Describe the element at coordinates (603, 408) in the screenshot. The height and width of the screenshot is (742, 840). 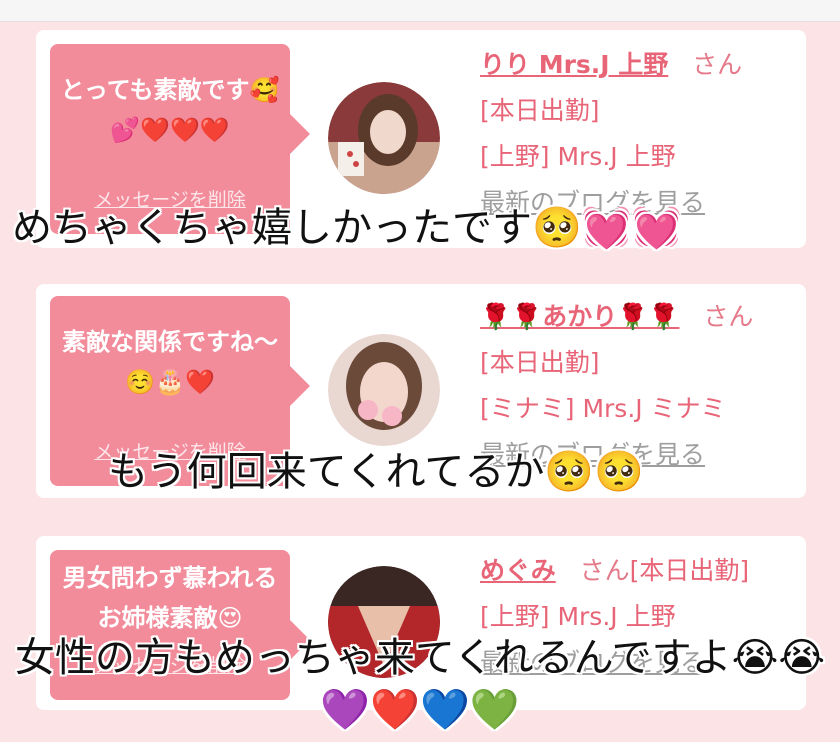
I see `shop-text: [ミナミ] Mrs.J ミナミ` at that location.